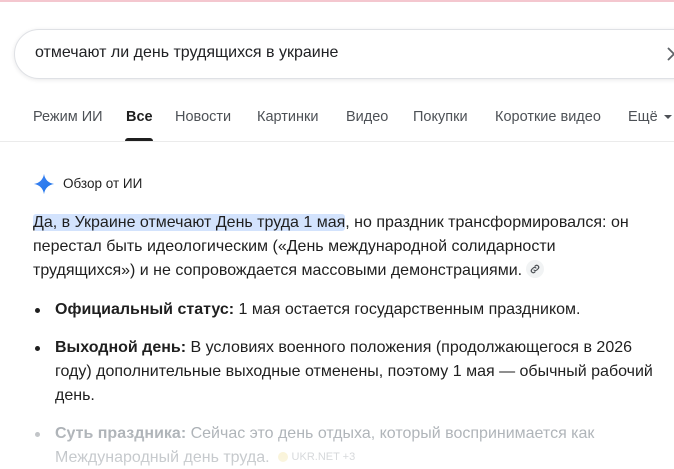 The height and width of the screenshot is (469, 674). What do you see at coordinates (287, 117) in the screenshot?
I see `tab-images: Картинки` at bounding box center [287, 117].